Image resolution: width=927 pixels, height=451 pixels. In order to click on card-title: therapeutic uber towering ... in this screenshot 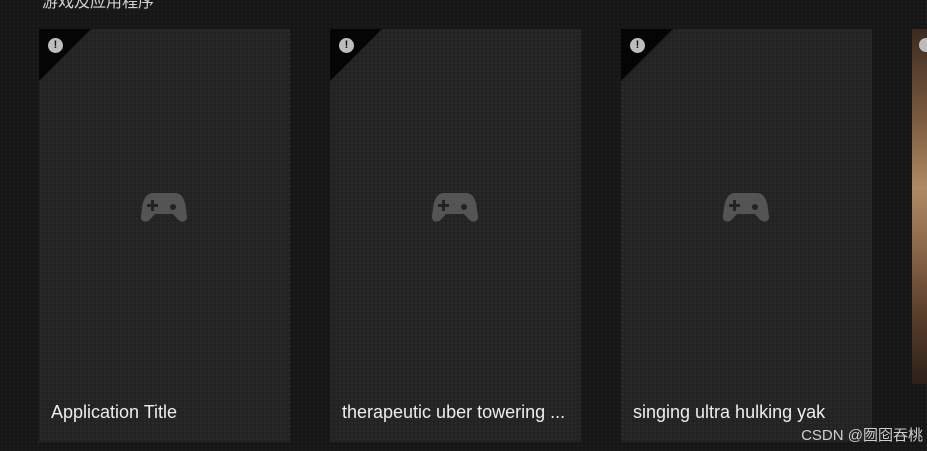, I will do `click(454, 412)`.